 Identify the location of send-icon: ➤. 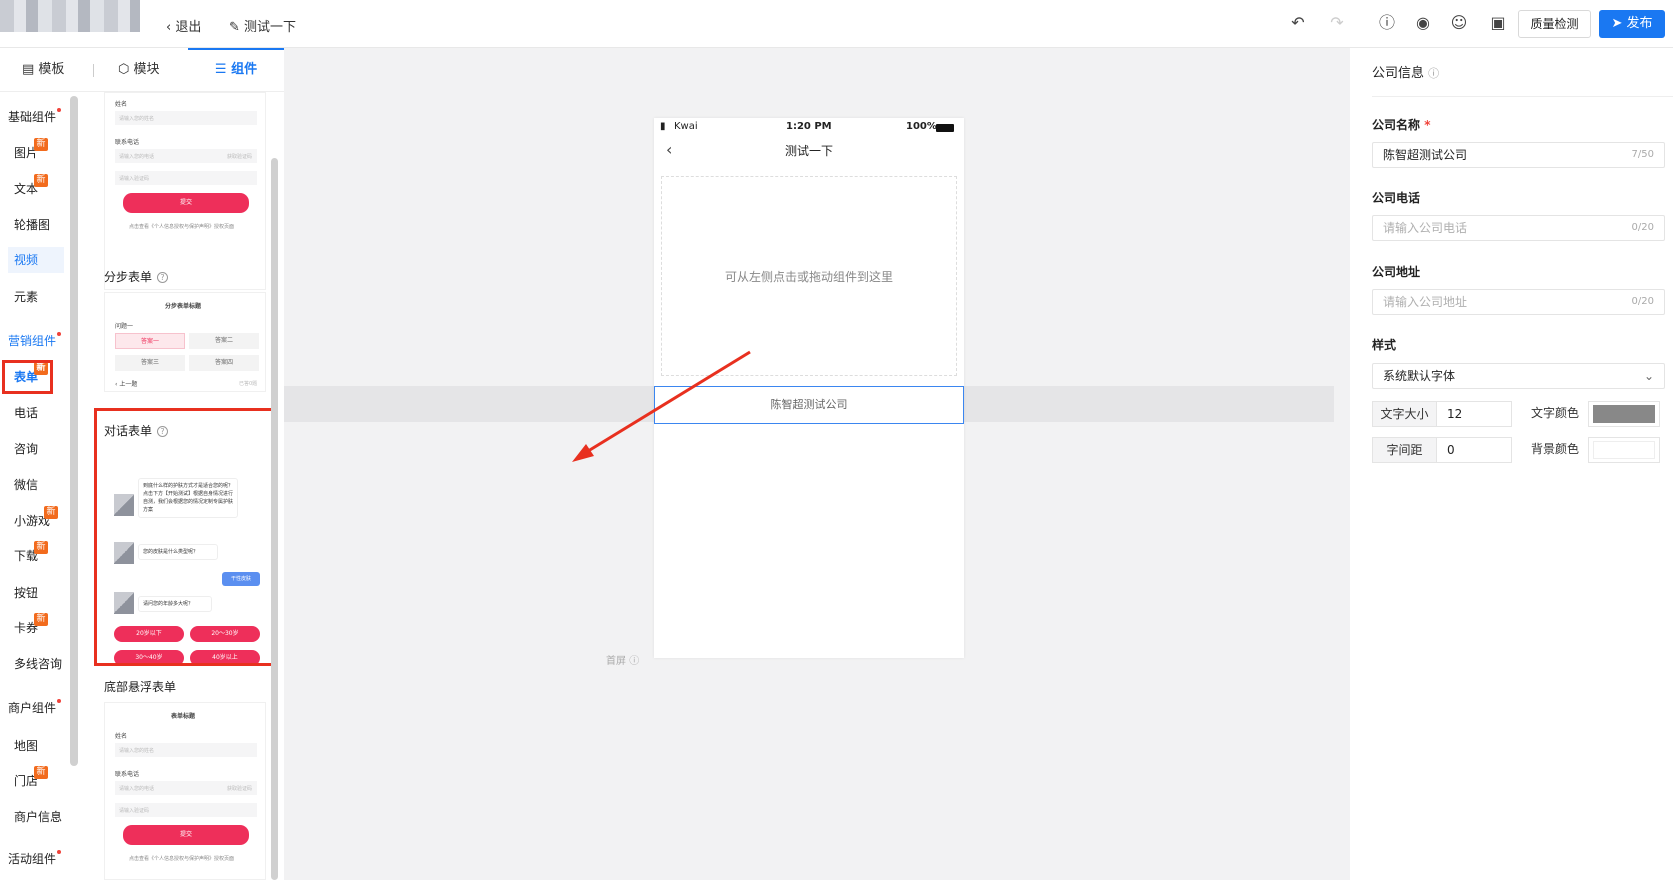
(1619, 23).